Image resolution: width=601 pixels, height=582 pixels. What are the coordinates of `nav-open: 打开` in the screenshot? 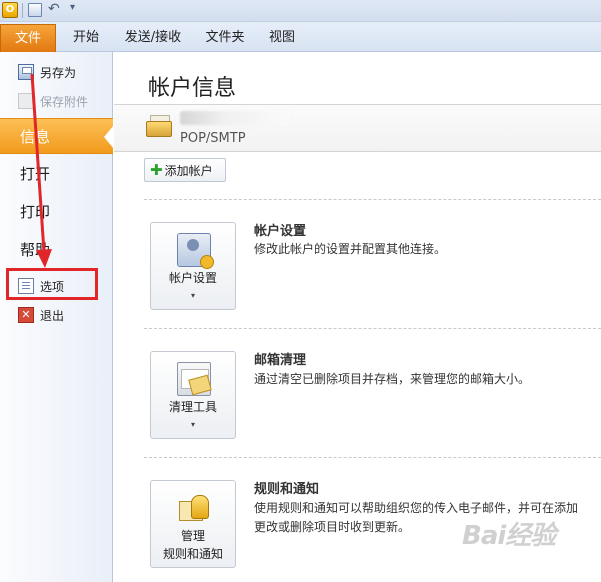 It's located at (56, 174).